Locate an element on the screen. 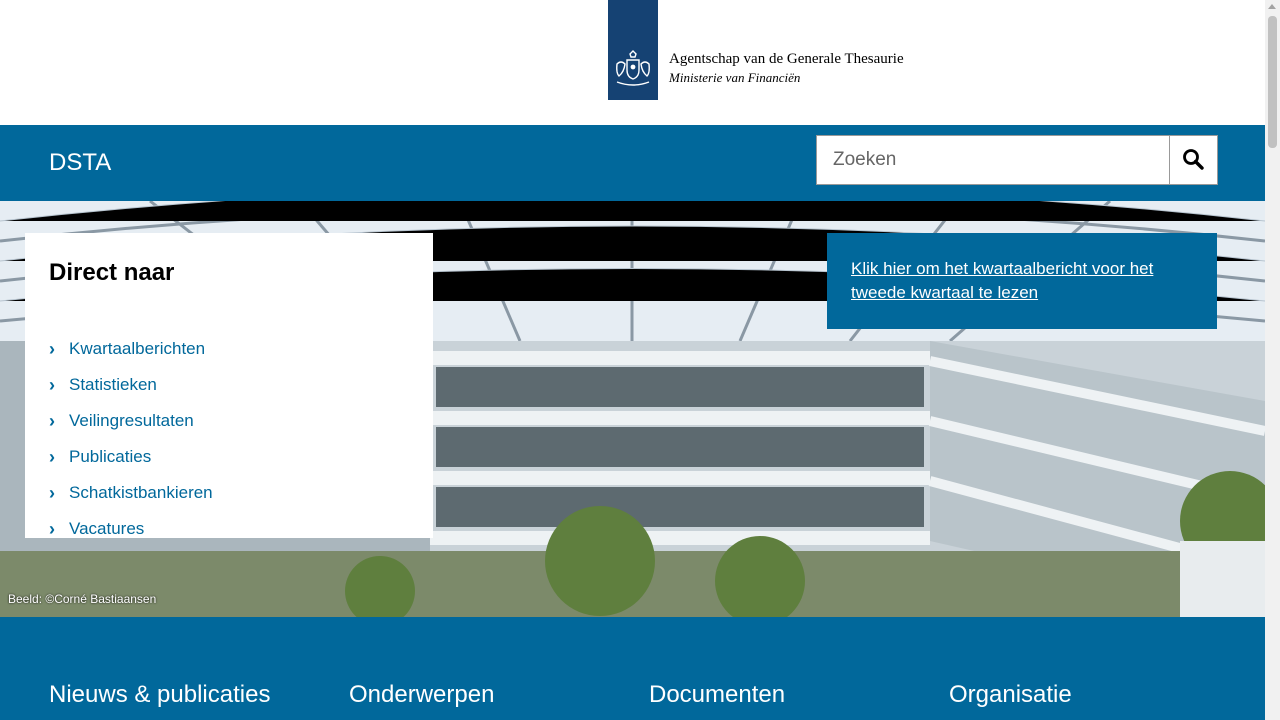  dutch-coat-of-arms-icon is located at coordinates (633, 68).